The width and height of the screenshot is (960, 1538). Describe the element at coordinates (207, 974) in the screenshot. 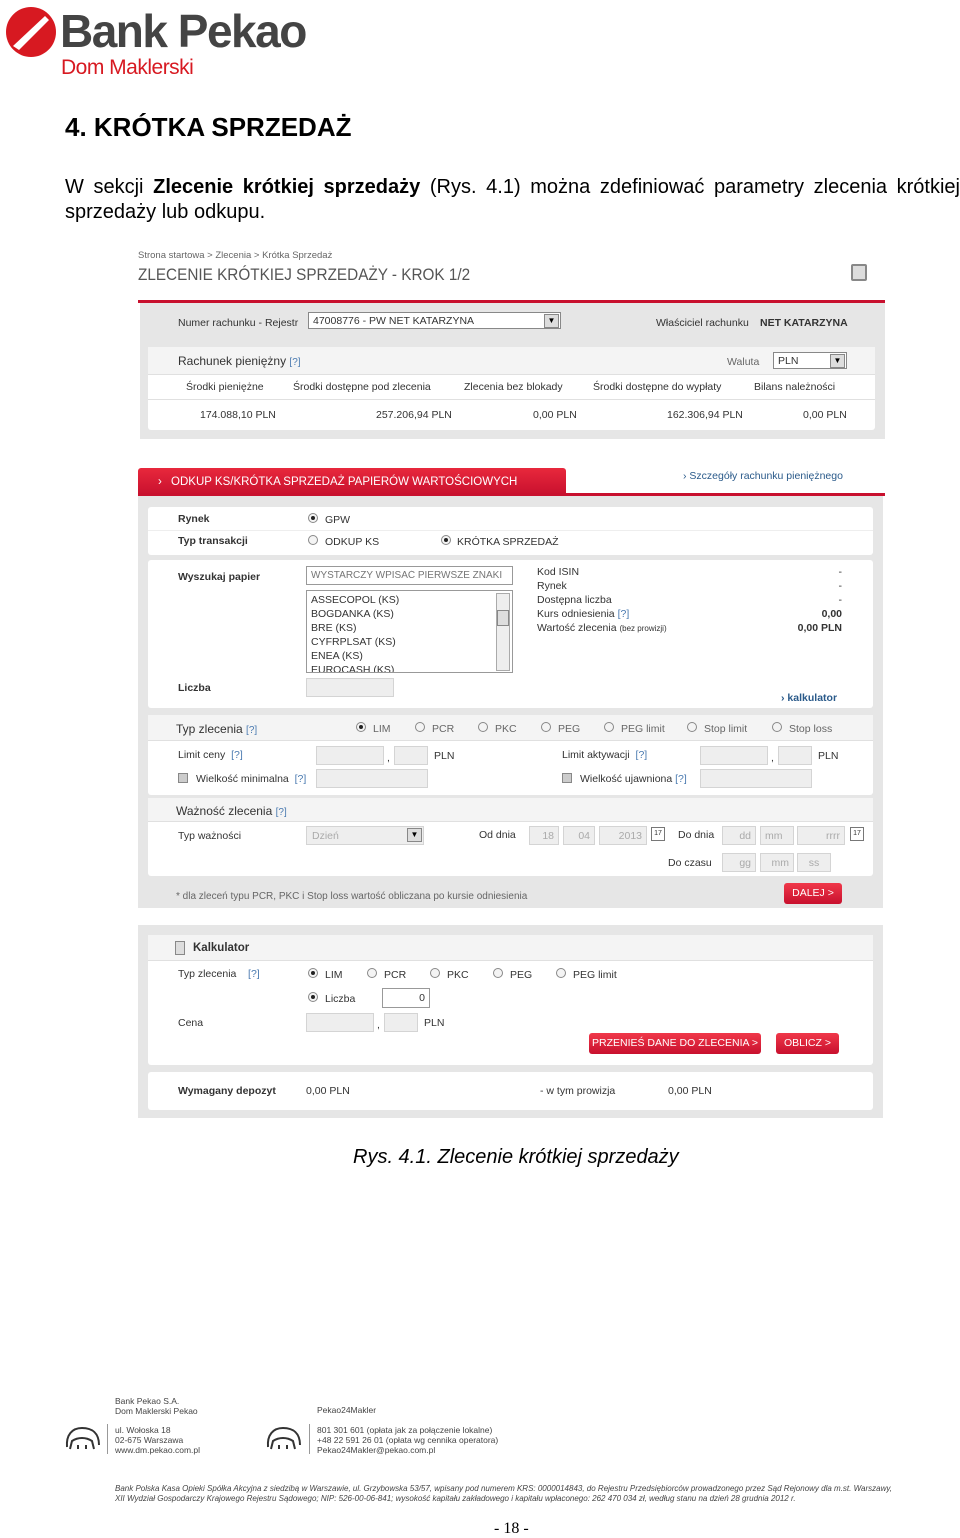

I see `calc-type-label-text: Typ zlecenia` at that location.